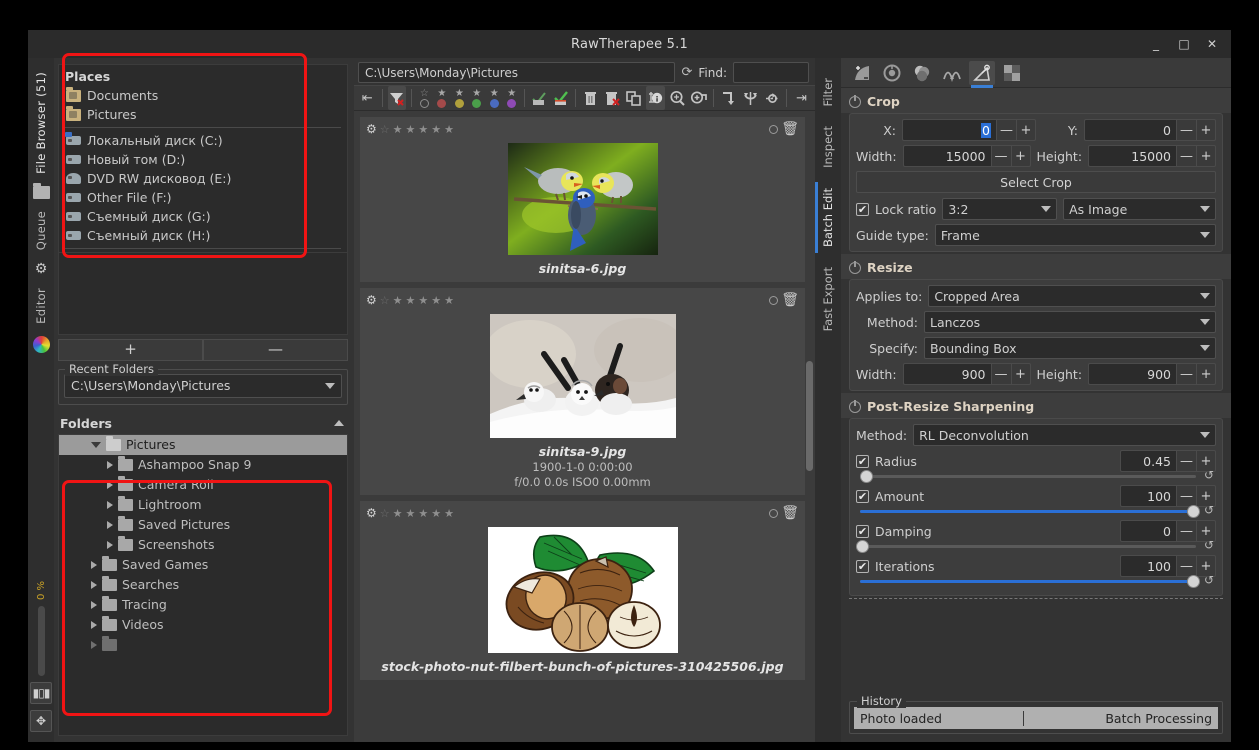  Describe the element at coordinates (1000, 156) in the screenshot. I see `crop-width-decrement: —` at that location.